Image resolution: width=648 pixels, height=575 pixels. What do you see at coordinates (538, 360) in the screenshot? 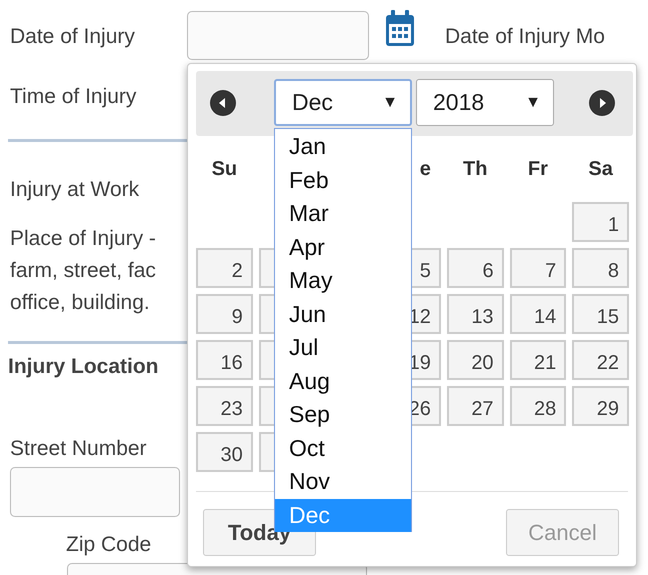
I see `day-cell: 21` at bounding box center [538, 360].